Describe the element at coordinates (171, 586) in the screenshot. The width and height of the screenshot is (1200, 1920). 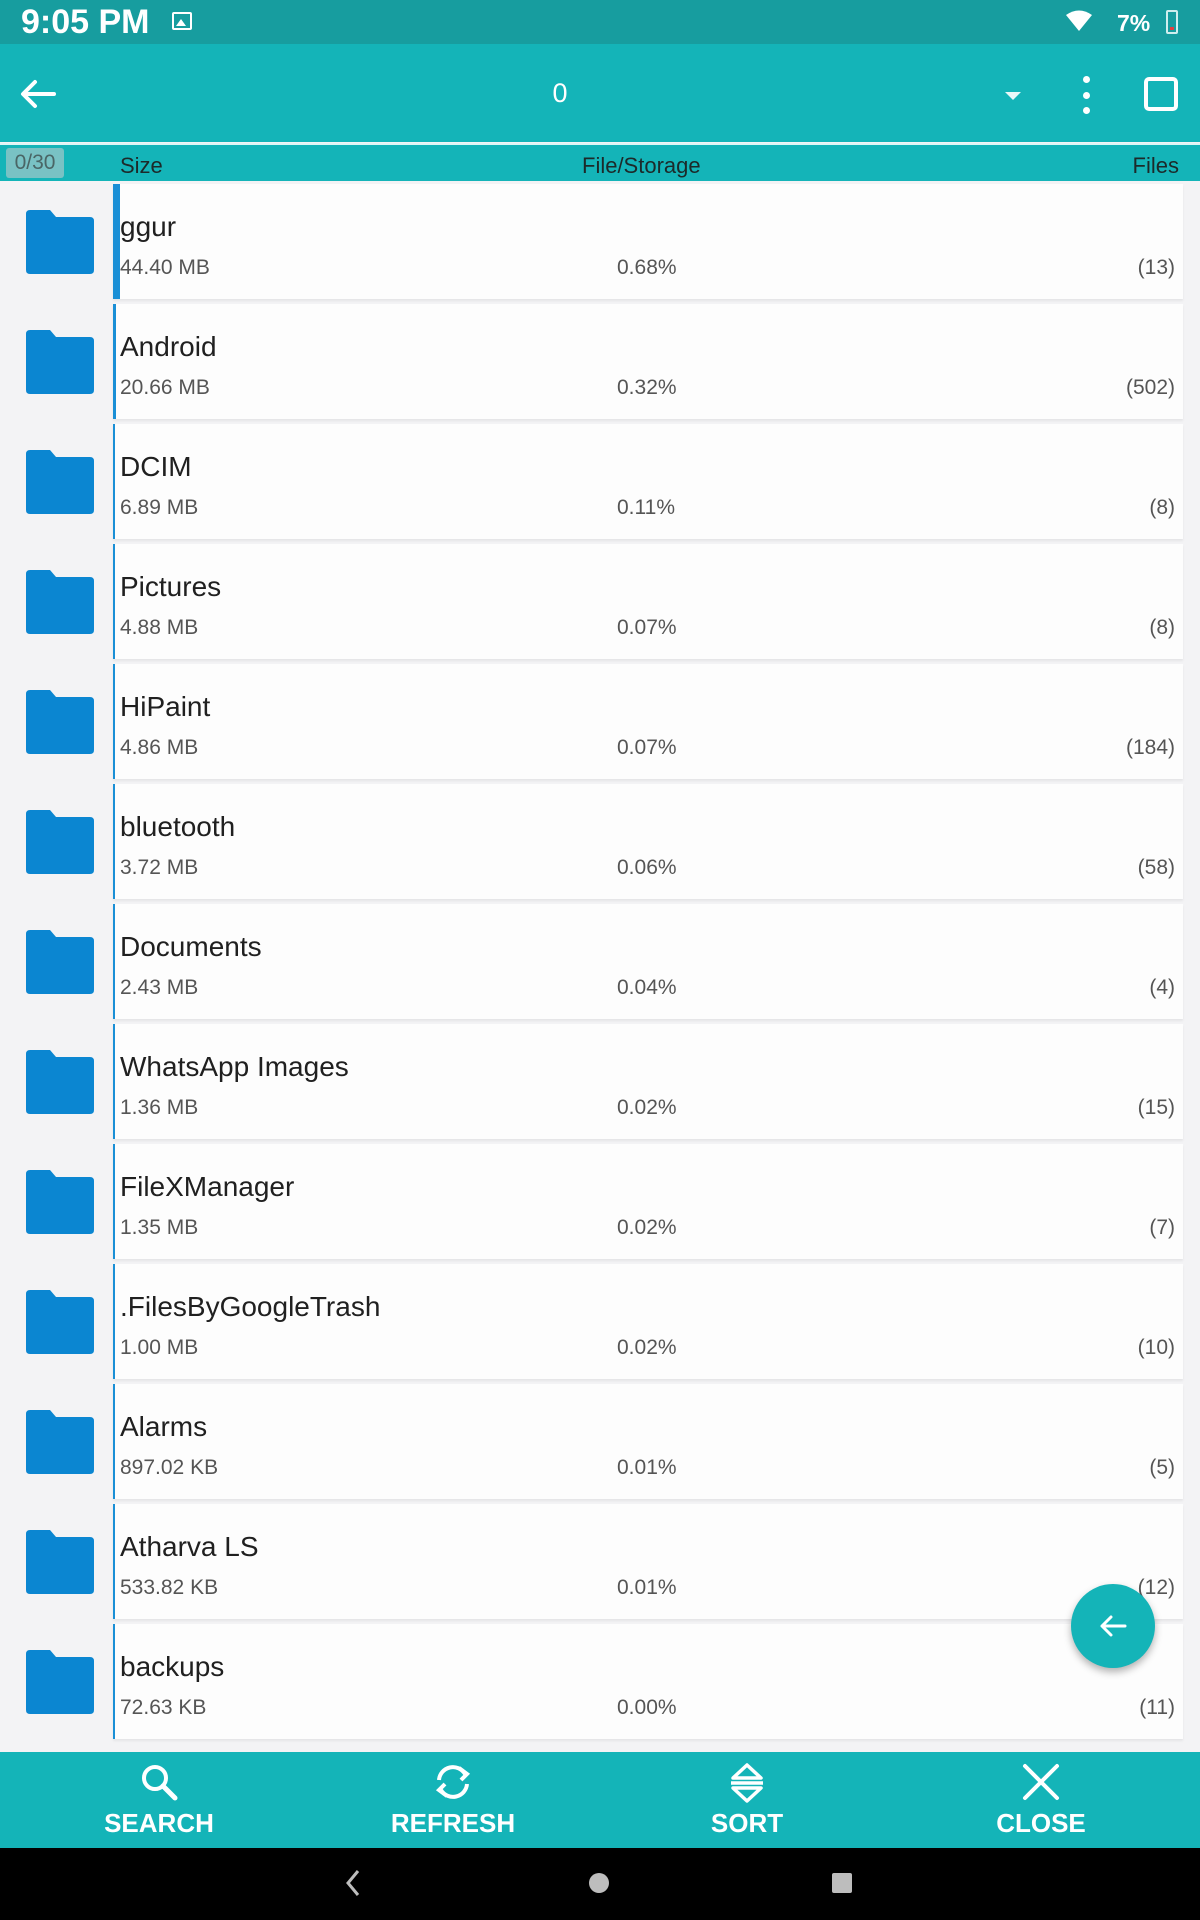
I see `folder-name: Pictures` at that location.